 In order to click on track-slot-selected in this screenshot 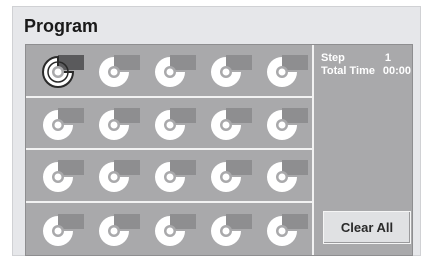, I will do `click(62, 70)`.